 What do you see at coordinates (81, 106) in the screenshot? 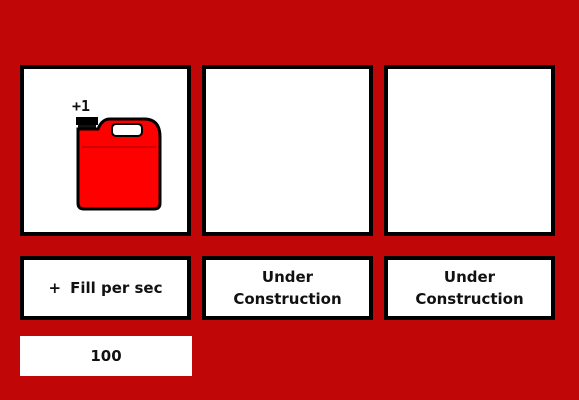
I see `jerry-can-badge: +1` at bounding box center [81, 106].